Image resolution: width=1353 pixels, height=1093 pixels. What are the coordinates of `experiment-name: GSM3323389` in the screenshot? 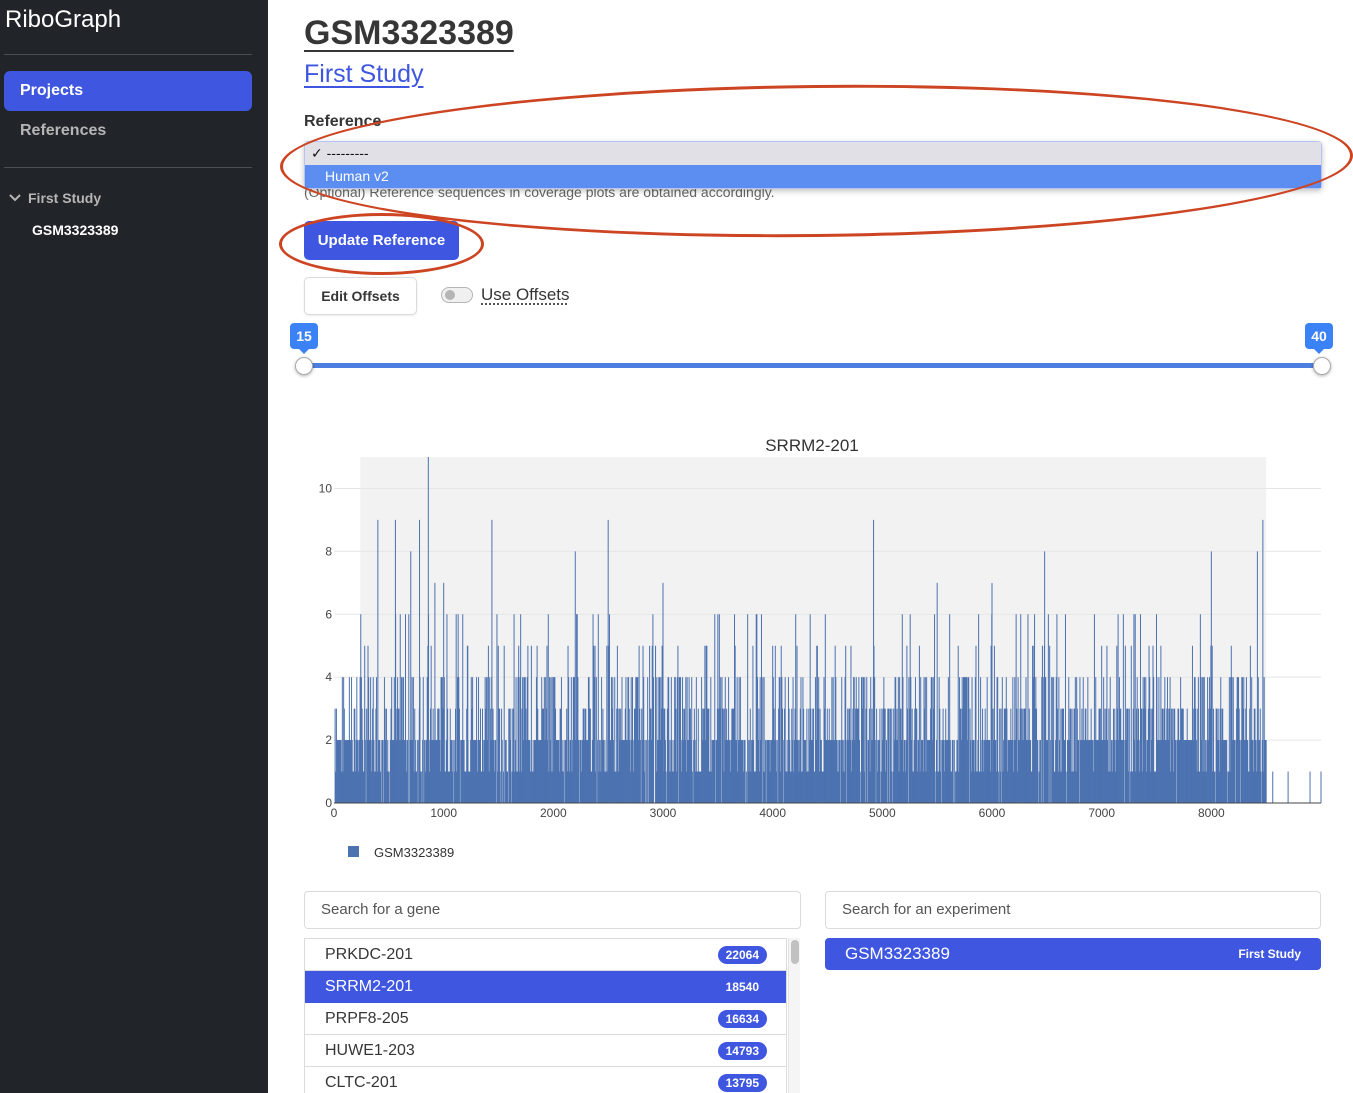 It's located at (897, 953).